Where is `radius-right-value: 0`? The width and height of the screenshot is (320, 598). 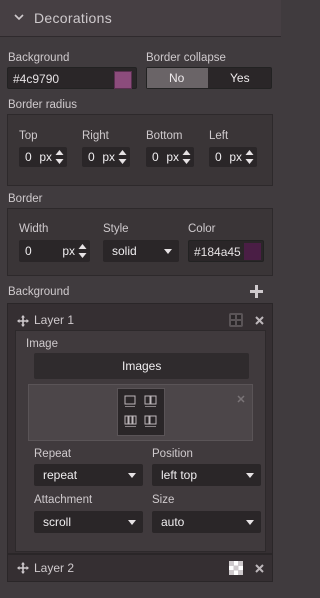 radius-right-value: 0 is located at coordinates (91, 157).